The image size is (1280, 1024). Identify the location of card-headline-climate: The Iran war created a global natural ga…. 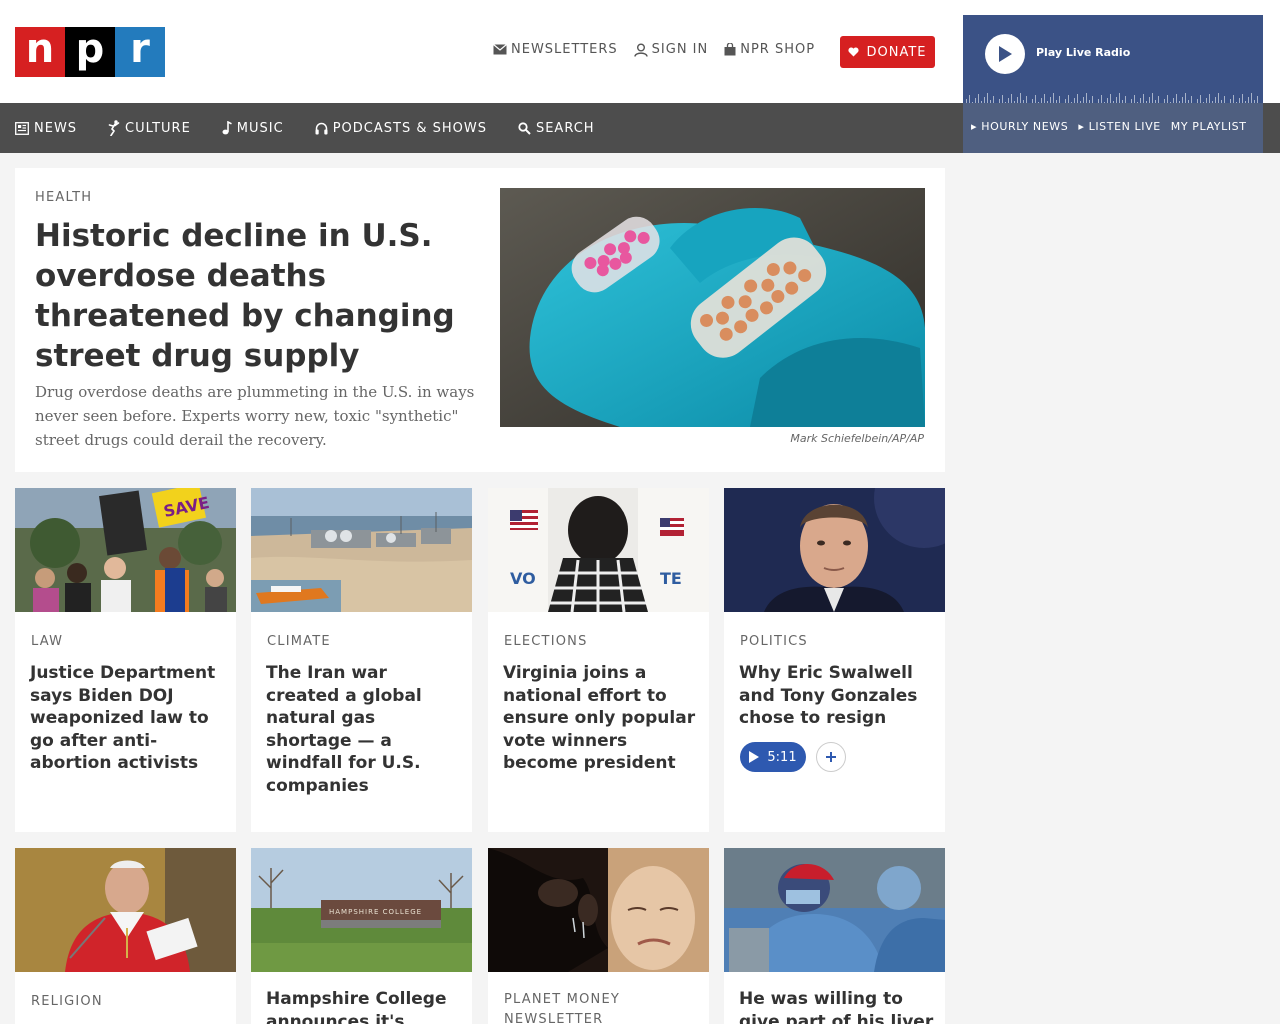
(363, 729).